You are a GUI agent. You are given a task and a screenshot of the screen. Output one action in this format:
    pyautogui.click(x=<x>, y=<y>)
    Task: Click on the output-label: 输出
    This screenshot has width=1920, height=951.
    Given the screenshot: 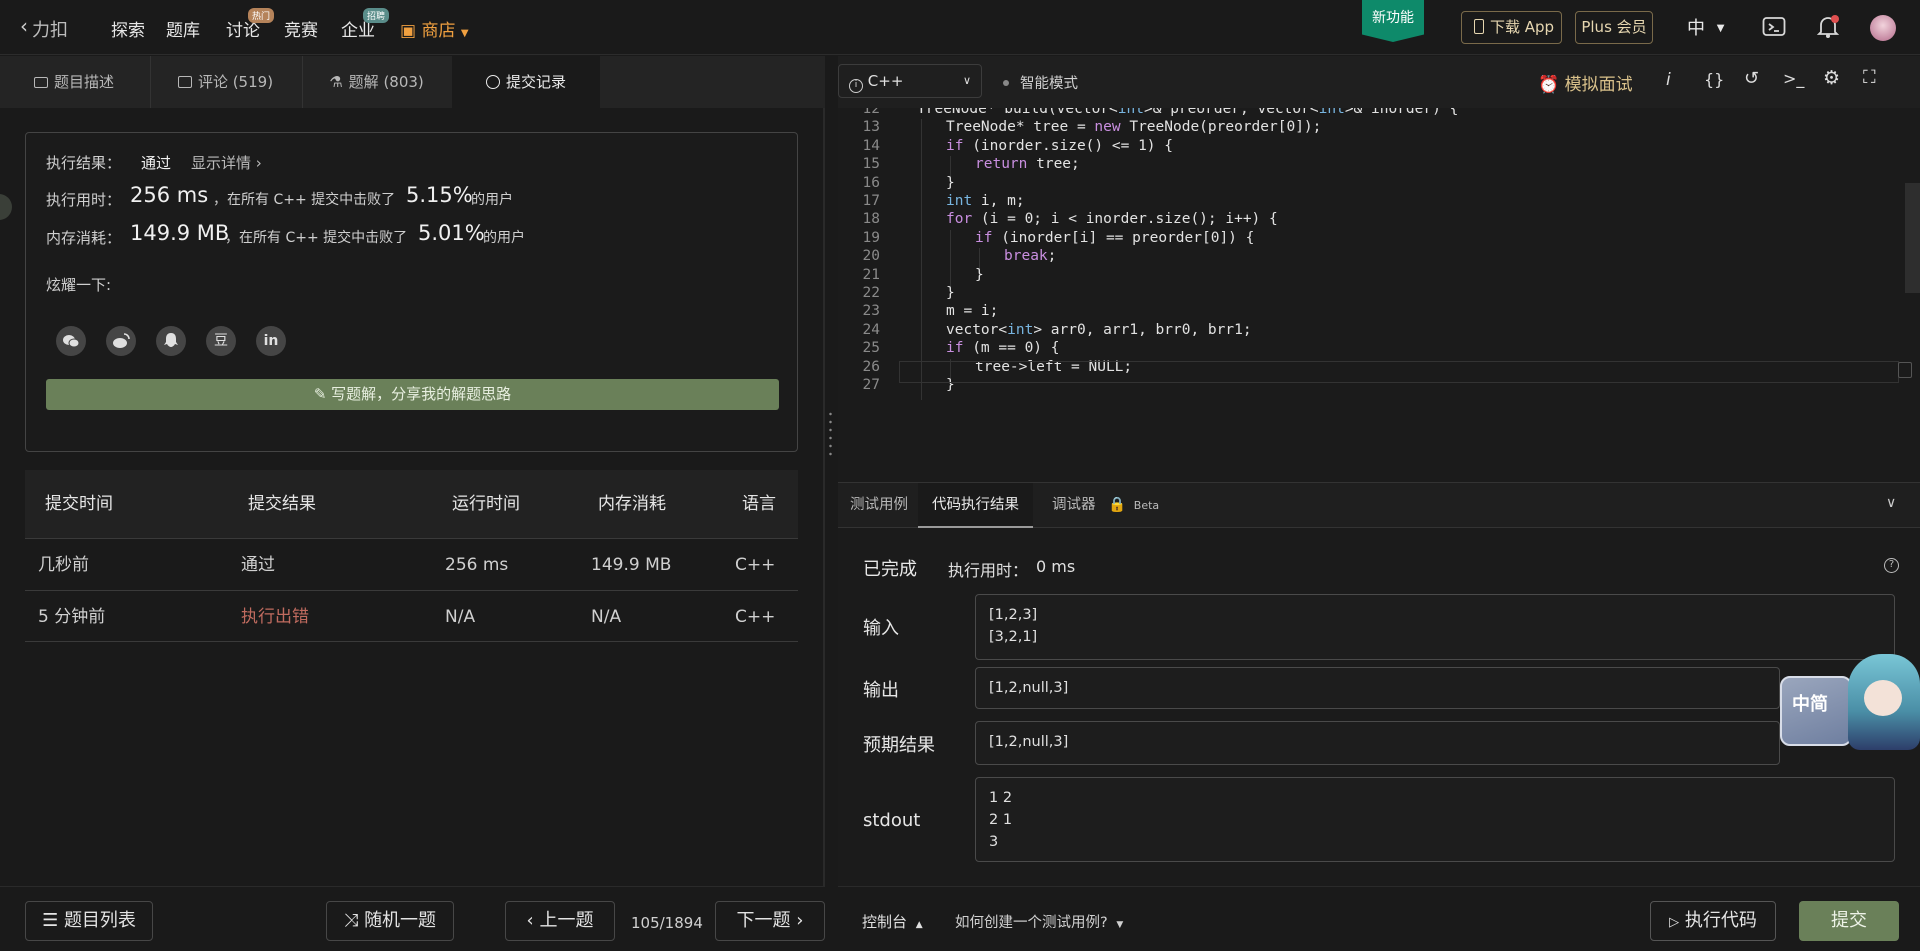 What is the action you would take?
    pyautogui.click(x=881, y=690)
    